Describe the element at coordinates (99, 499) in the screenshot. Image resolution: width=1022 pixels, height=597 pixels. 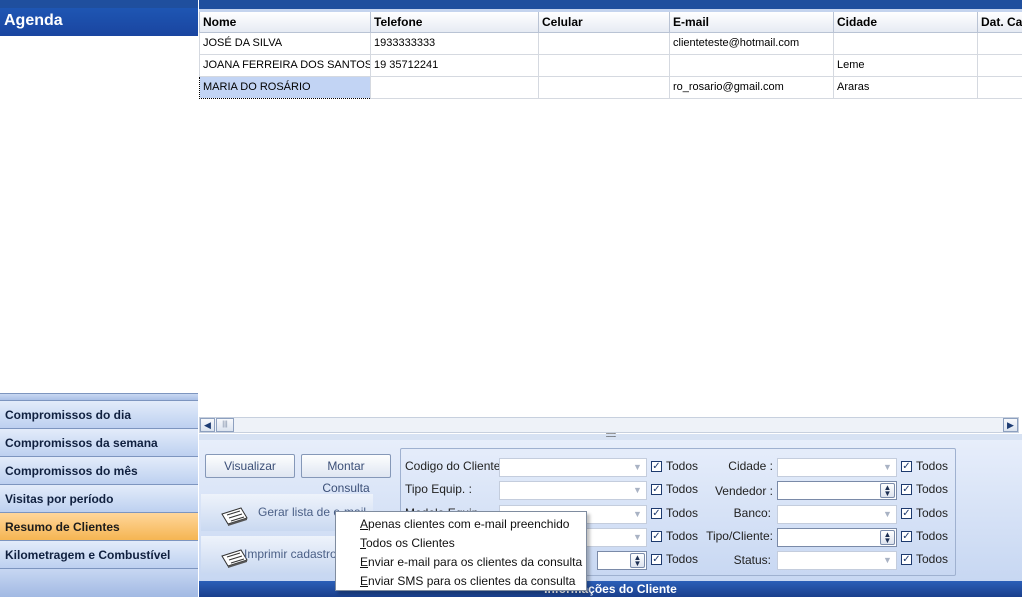
I see `sidebar-item-visitas-periodo: Visitas por período` at that location.